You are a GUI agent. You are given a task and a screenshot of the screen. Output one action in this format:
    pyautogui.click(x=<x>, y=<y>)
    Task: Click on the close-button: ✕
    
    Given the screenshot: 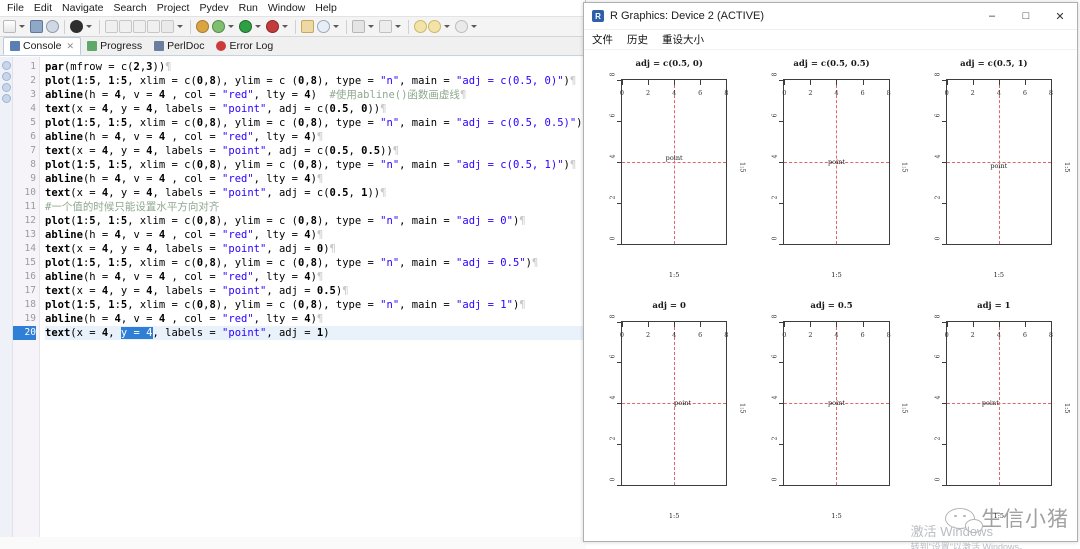 What is the action you would take?
    pyautogui.click(x=1060, y=16)
    